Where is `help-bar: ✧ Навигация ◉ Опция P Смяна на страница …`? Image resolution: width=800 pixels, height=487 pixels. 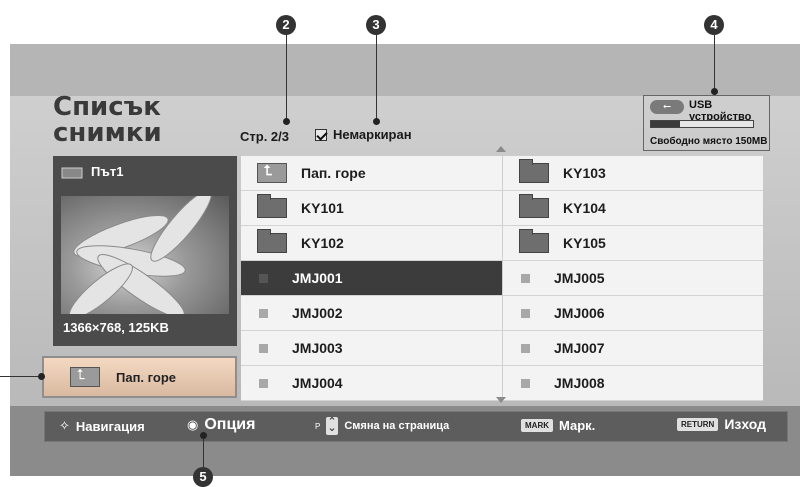 help-bar: ✧ Навигация ◉ Опция P Смяна на страница … is located at coordinates (416, 426).